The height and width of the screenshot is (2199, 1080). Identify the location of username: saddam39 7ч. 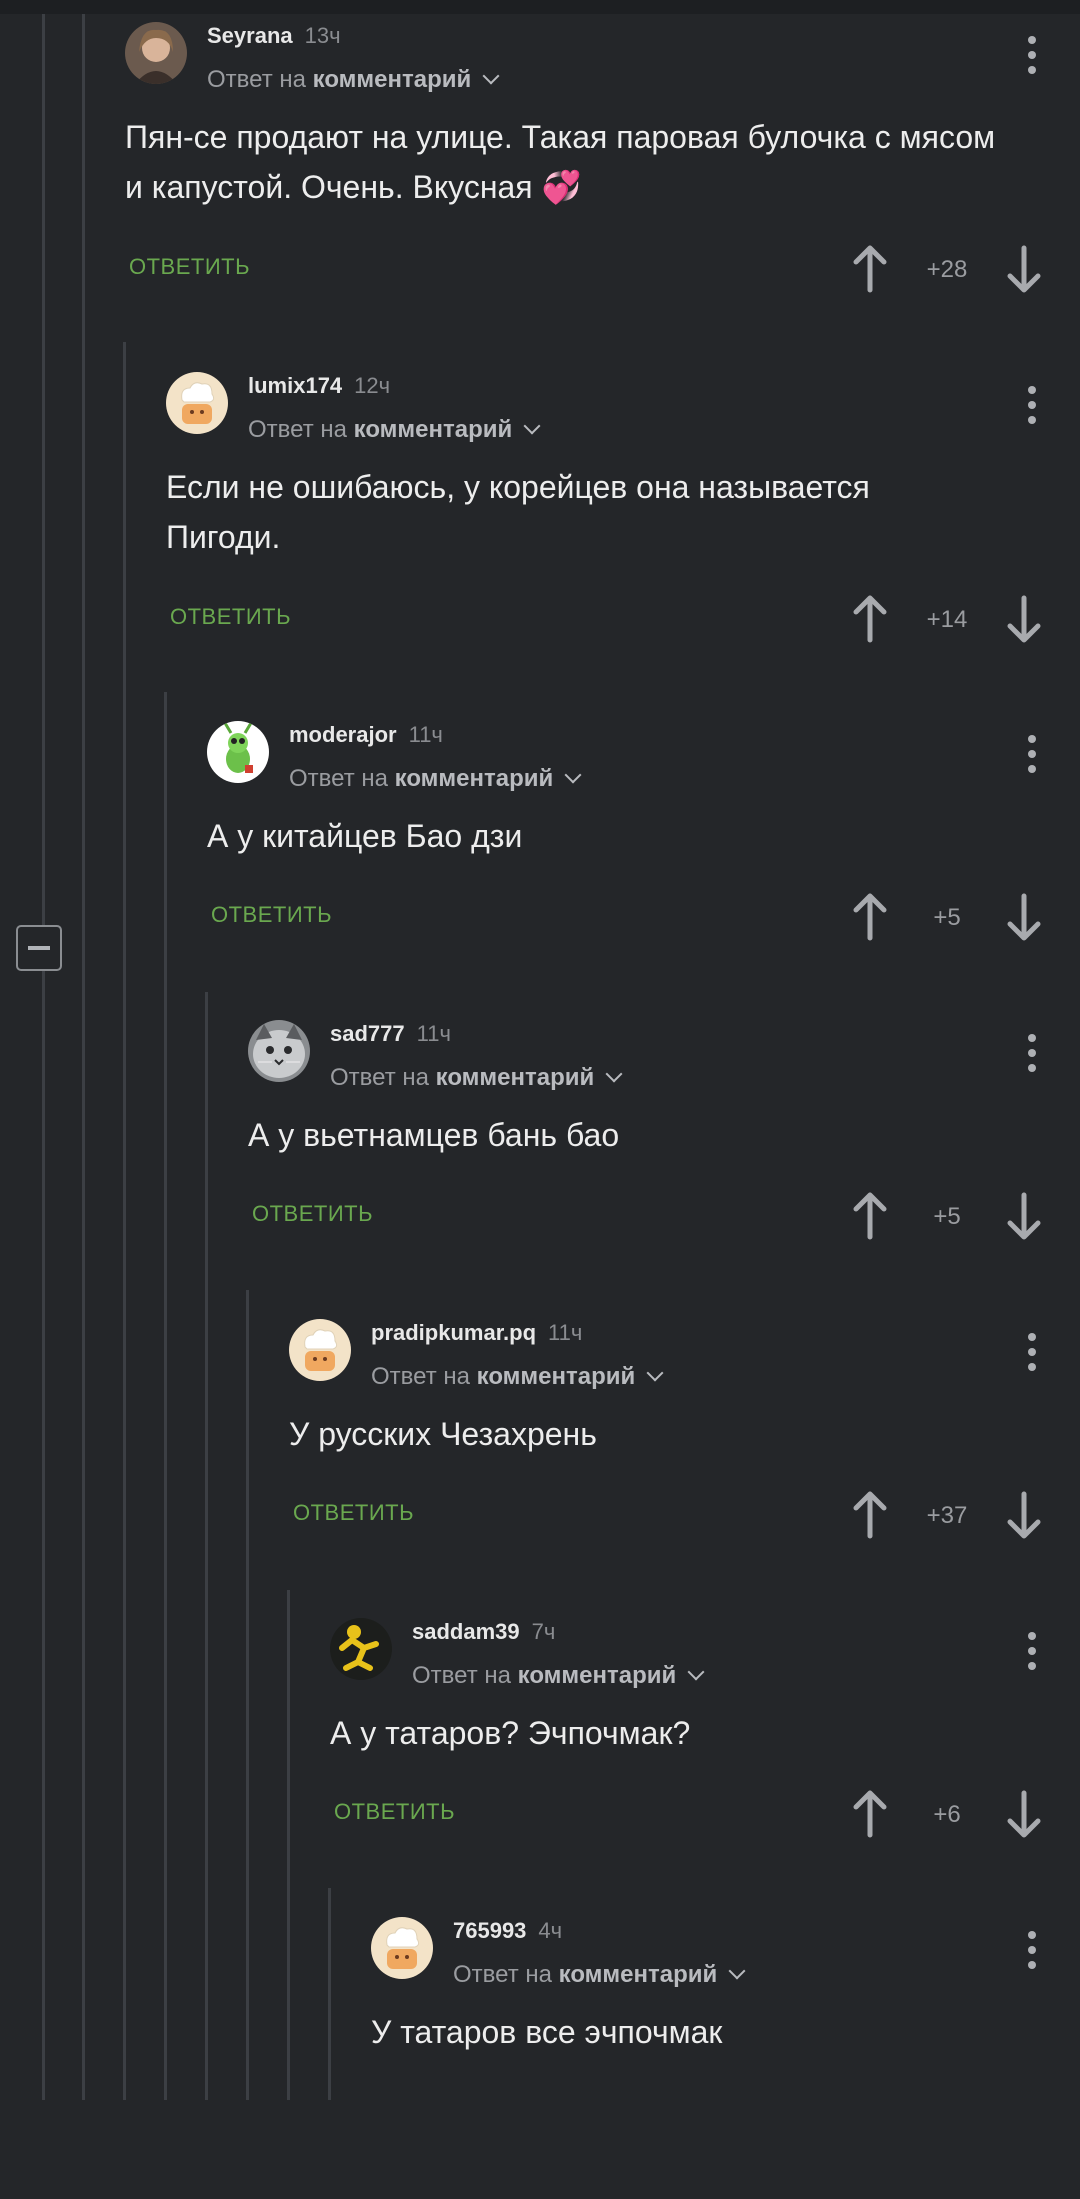
(483, 1632).